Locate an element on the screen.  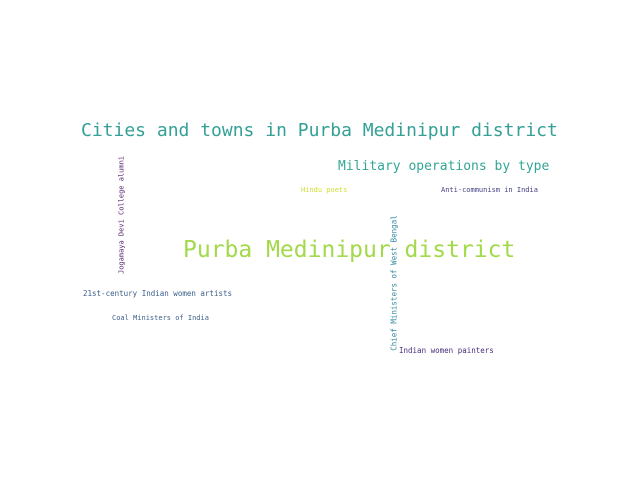
word-jogamaya-devi-college-alumni: Jogamaya Devi College alumni is located at coordinates (121, 215).